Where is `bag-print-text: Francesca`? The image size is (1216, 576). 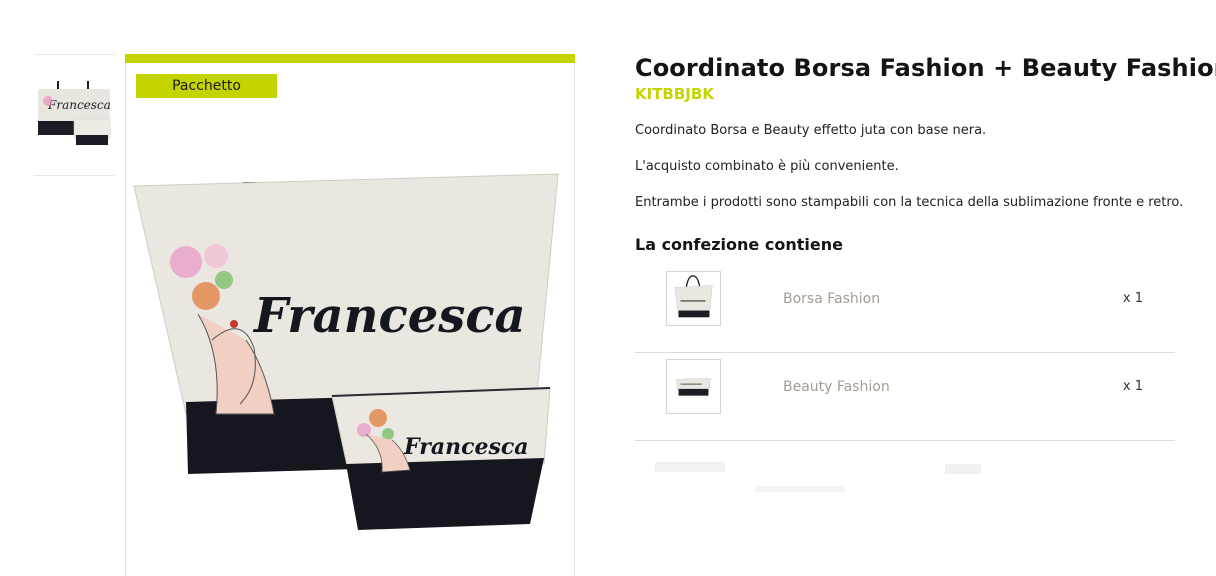
bag-print-text: Francesca is located at coordinates (389, 316).